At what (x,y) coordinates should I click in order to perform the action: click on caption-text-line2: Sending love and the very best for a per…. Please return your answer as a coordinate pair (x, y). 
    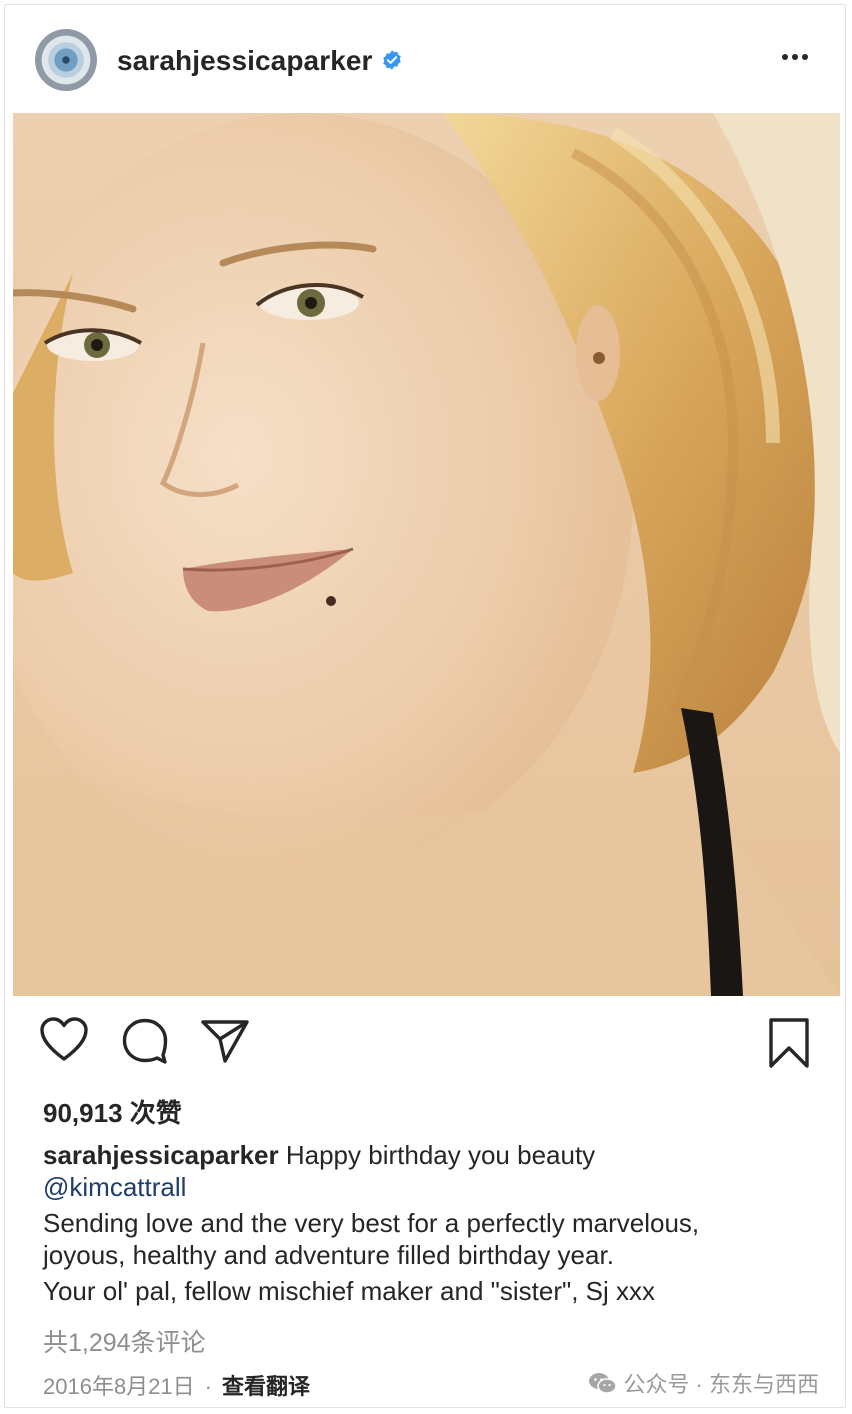
    Looking at the image, I should click on (371, 1223).